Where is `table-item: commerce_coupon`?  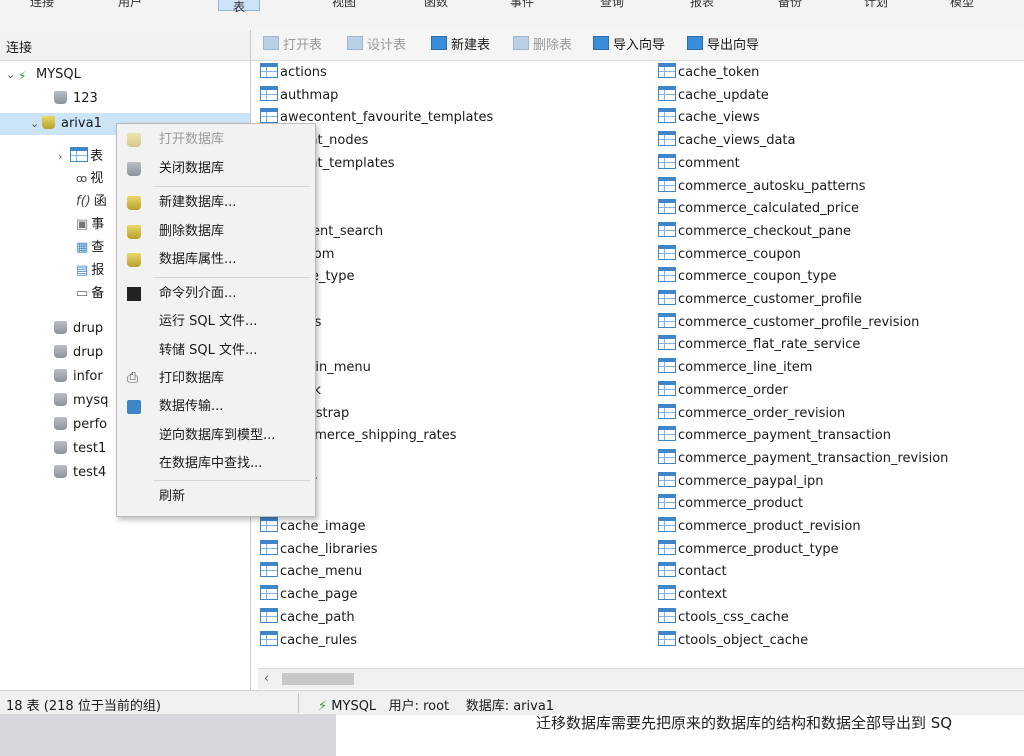 table-item: commerce_coupon is located at coordinates (729, 255).